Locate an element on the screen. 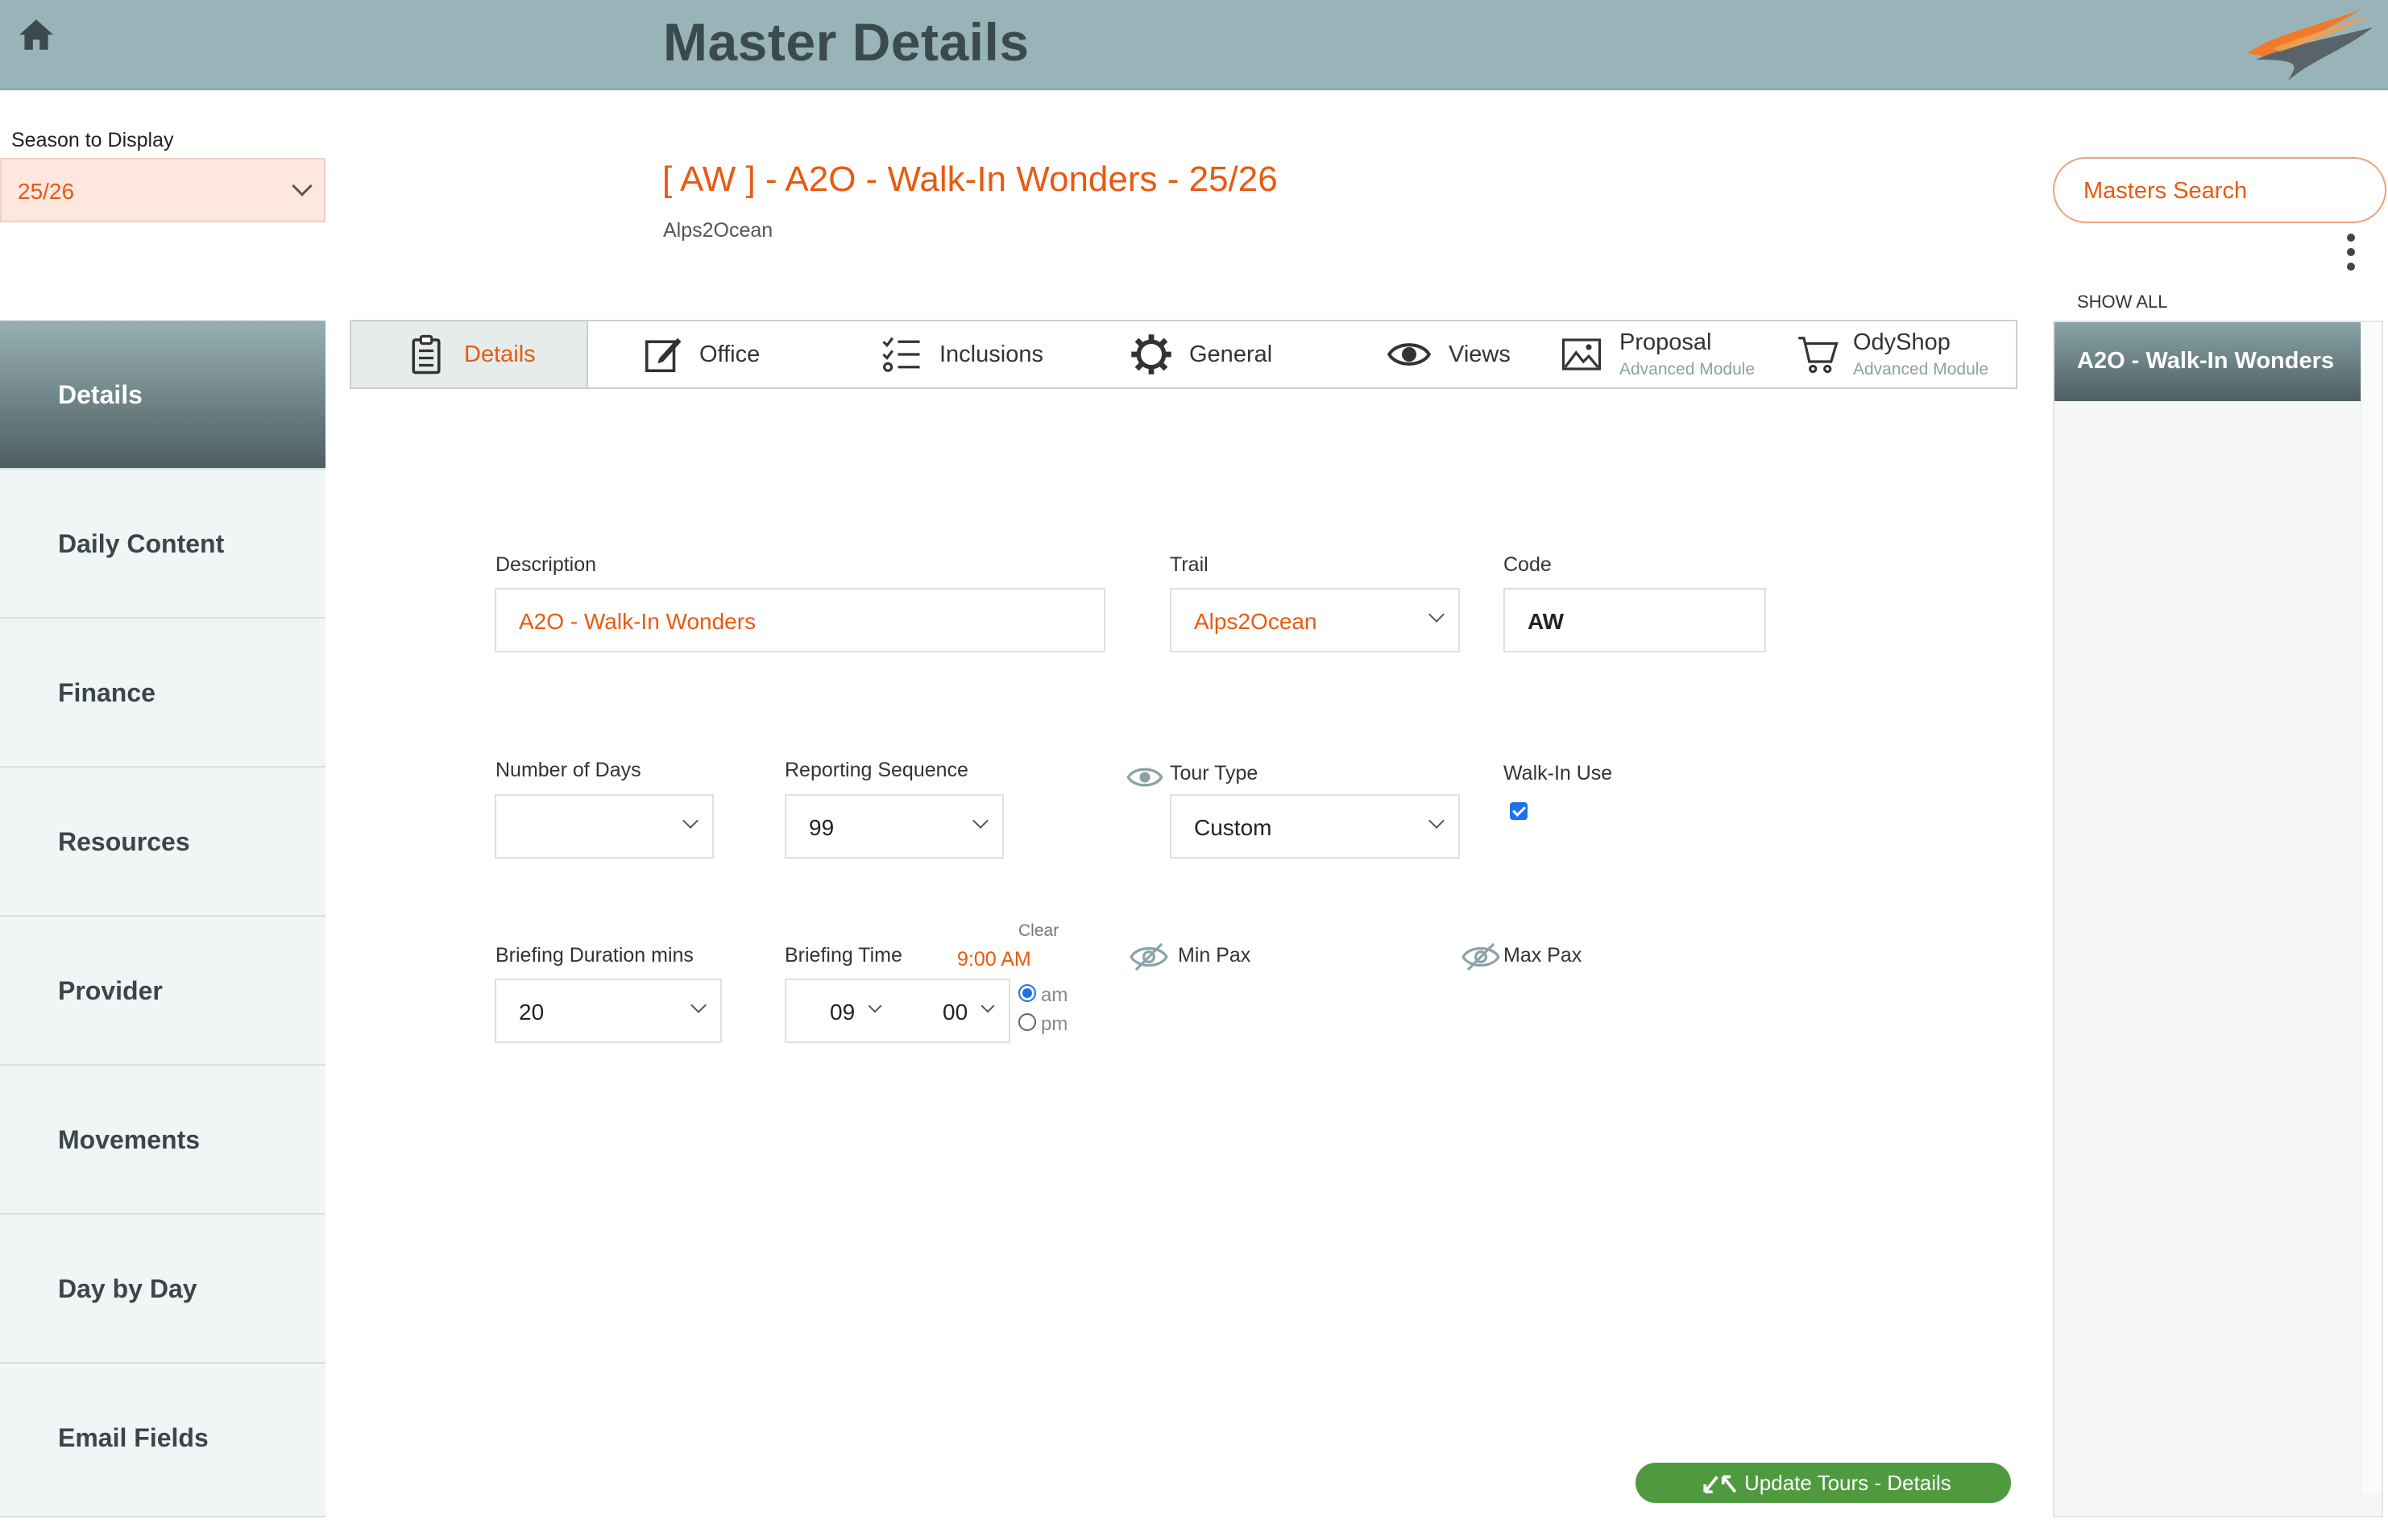  tab-label: General is located at coordinates (1231, 354).